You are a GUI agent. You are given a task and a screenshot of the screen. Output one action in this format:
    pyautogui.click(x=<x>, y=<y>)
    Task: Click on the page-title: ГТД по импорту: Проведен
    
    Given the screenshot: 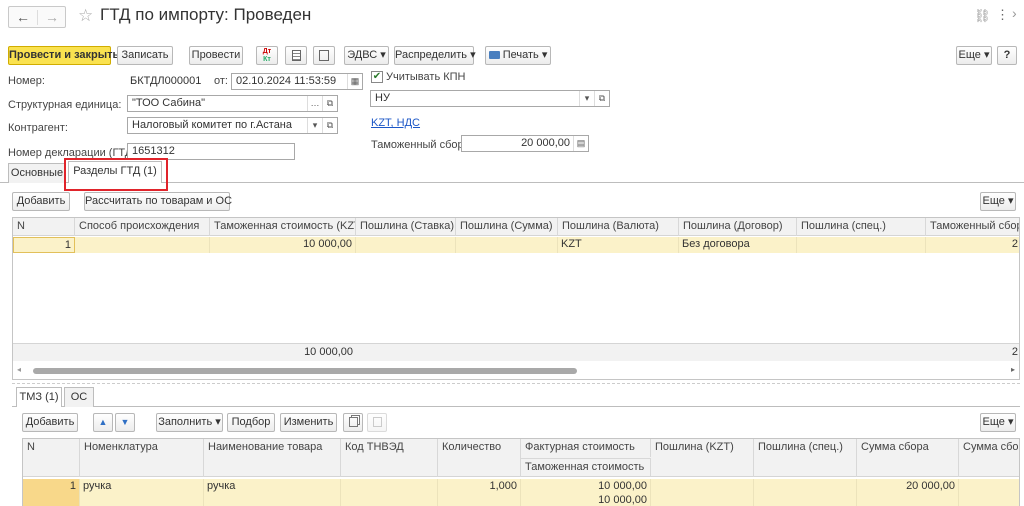 What is the action you would take?
    pyautogui.click(x=206, y=14)
    